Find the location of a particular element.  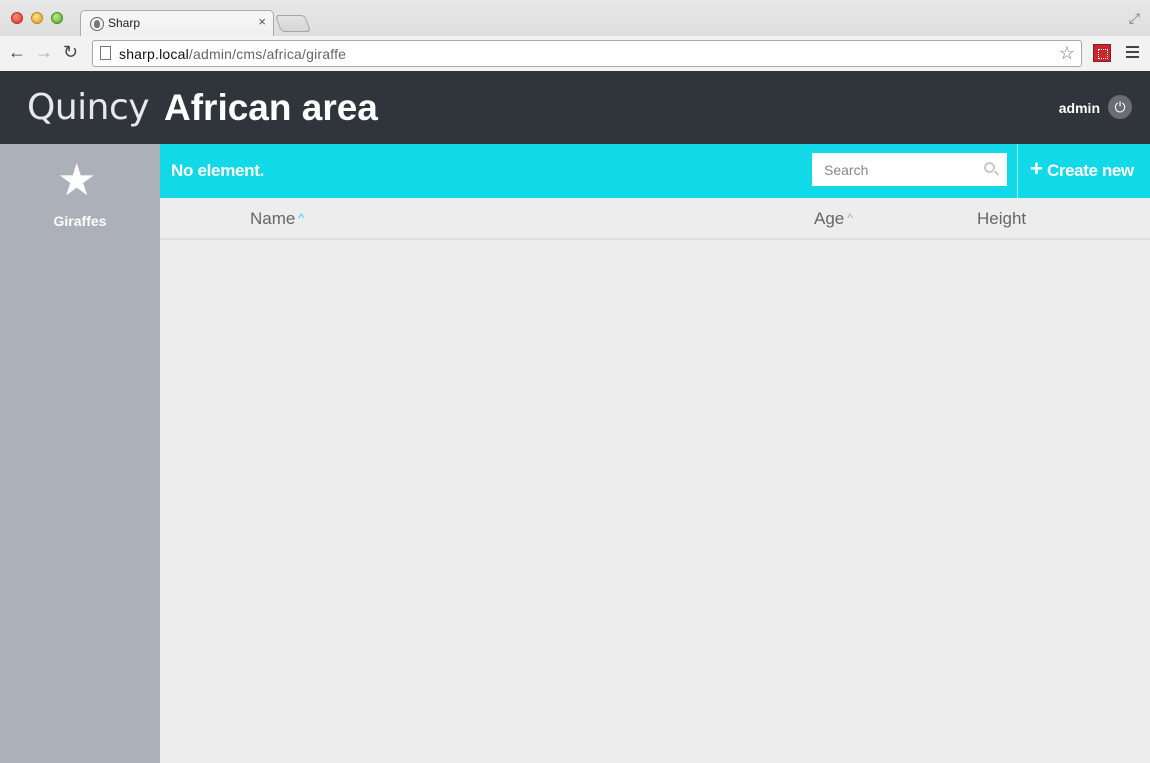

empty-state-message: No element. is located at coordinates (218, 170).